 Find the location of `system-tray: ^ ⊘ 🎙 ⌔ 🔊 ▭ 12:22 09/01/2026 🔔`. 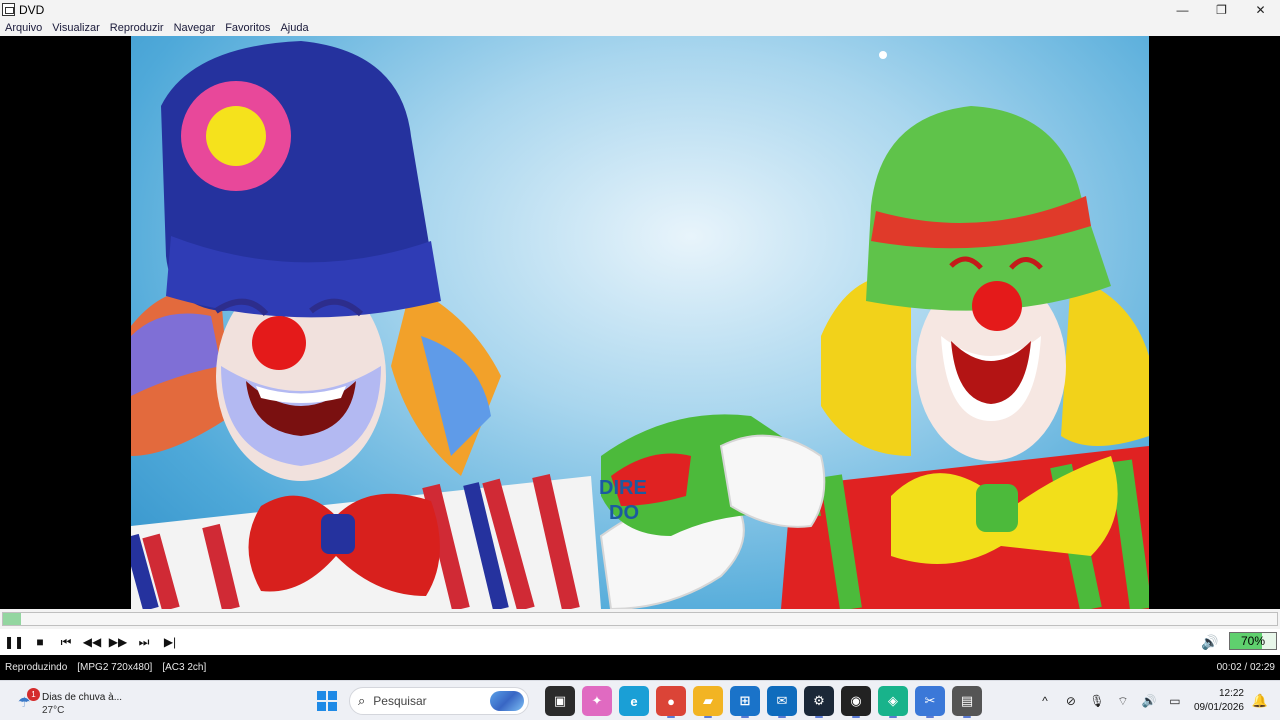

system-tray: ^ ⊘ 🎙 ⌔ 🔊 ▭ 12:22 09/01/2026 🔔 is located at coordinates (1150, 701).